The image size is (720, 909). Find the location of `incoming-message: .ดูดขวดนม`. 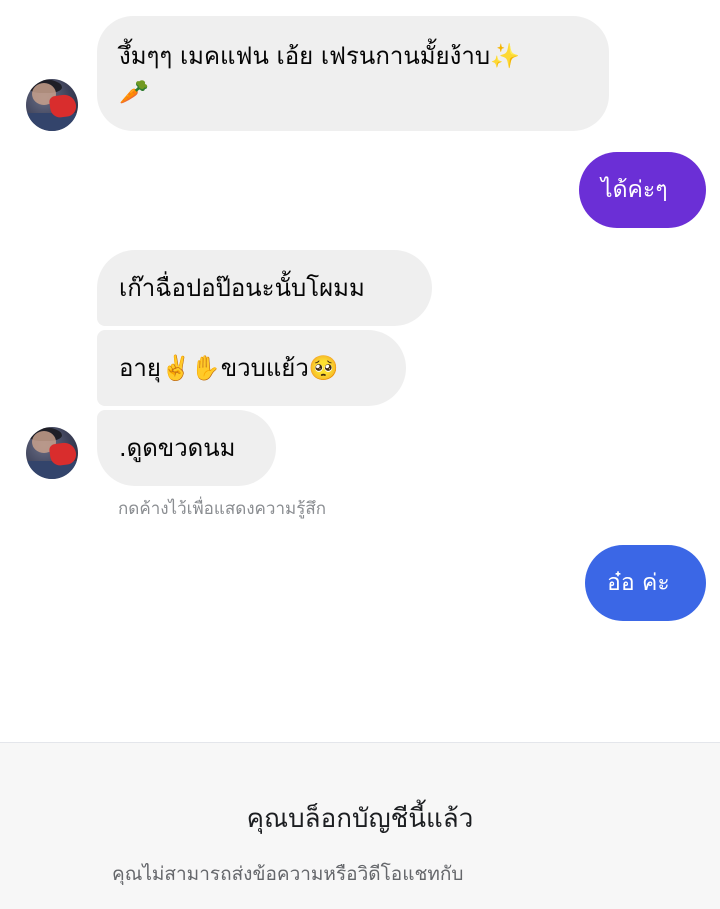

incoming-message: .ดูดขวดนม is located at coordinates (186, 448).